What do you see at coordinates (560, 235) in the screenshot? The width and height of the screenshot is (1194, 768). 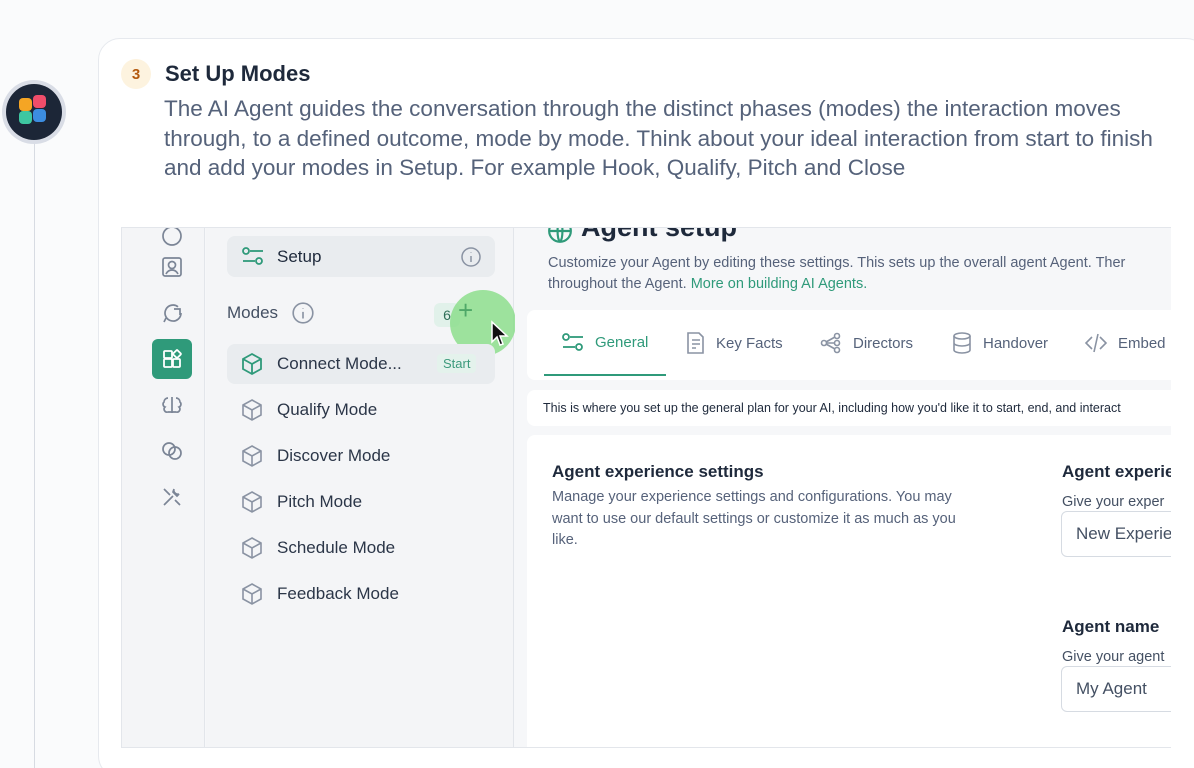 I see `globe-icon` at bounding box center [560, 235].